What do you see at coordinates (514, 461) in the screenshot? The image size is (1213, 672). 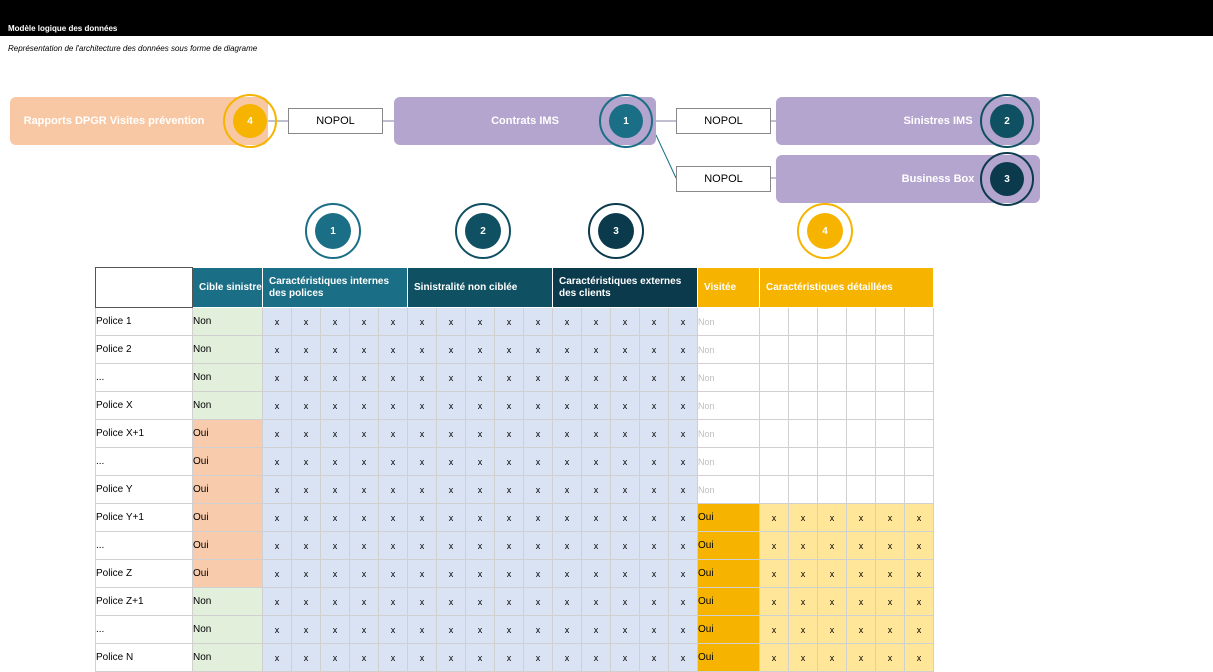 I see `table-row: ... Oui x x x x x x x x x x x x x x x Non` at bounding box center [514, 461].